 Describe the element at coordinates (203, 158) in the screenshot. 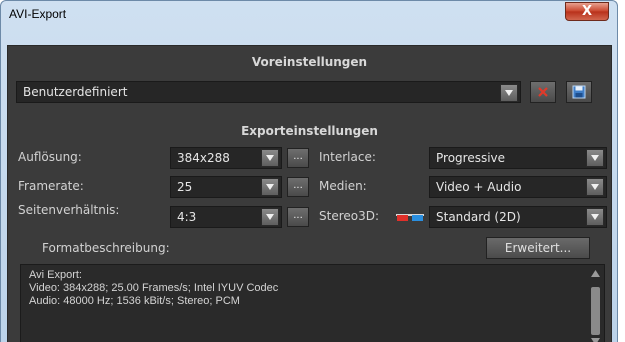

I see `resolution-value: 384x288` at that location.